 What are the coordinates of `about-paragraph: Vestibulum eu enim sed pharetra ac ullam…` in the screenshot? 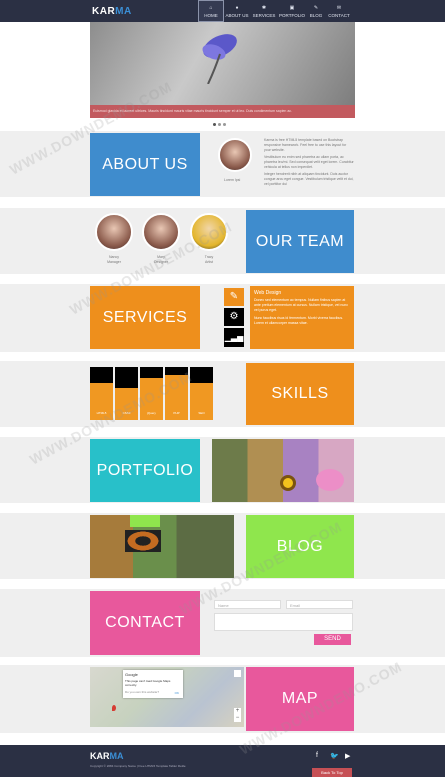 It's located at (309, 162).